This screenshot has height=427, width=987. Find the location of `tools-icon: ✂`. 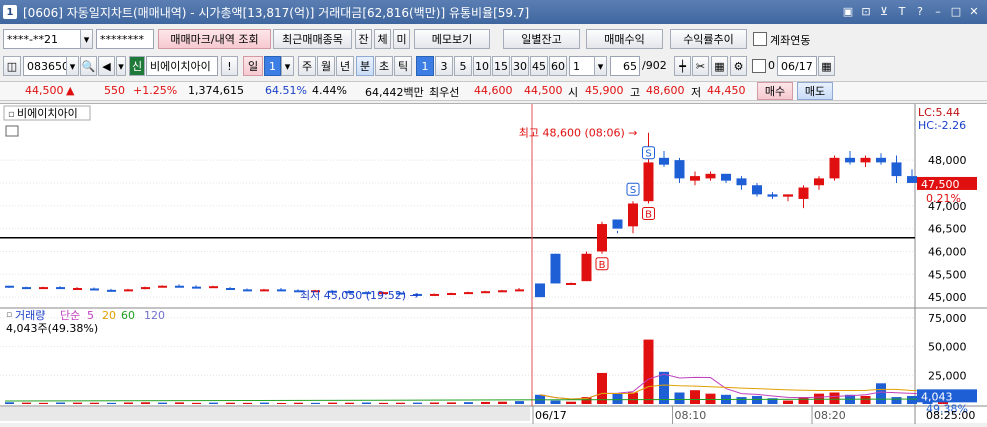

tools-icon: ✂ is located at coordinates (700, 66).